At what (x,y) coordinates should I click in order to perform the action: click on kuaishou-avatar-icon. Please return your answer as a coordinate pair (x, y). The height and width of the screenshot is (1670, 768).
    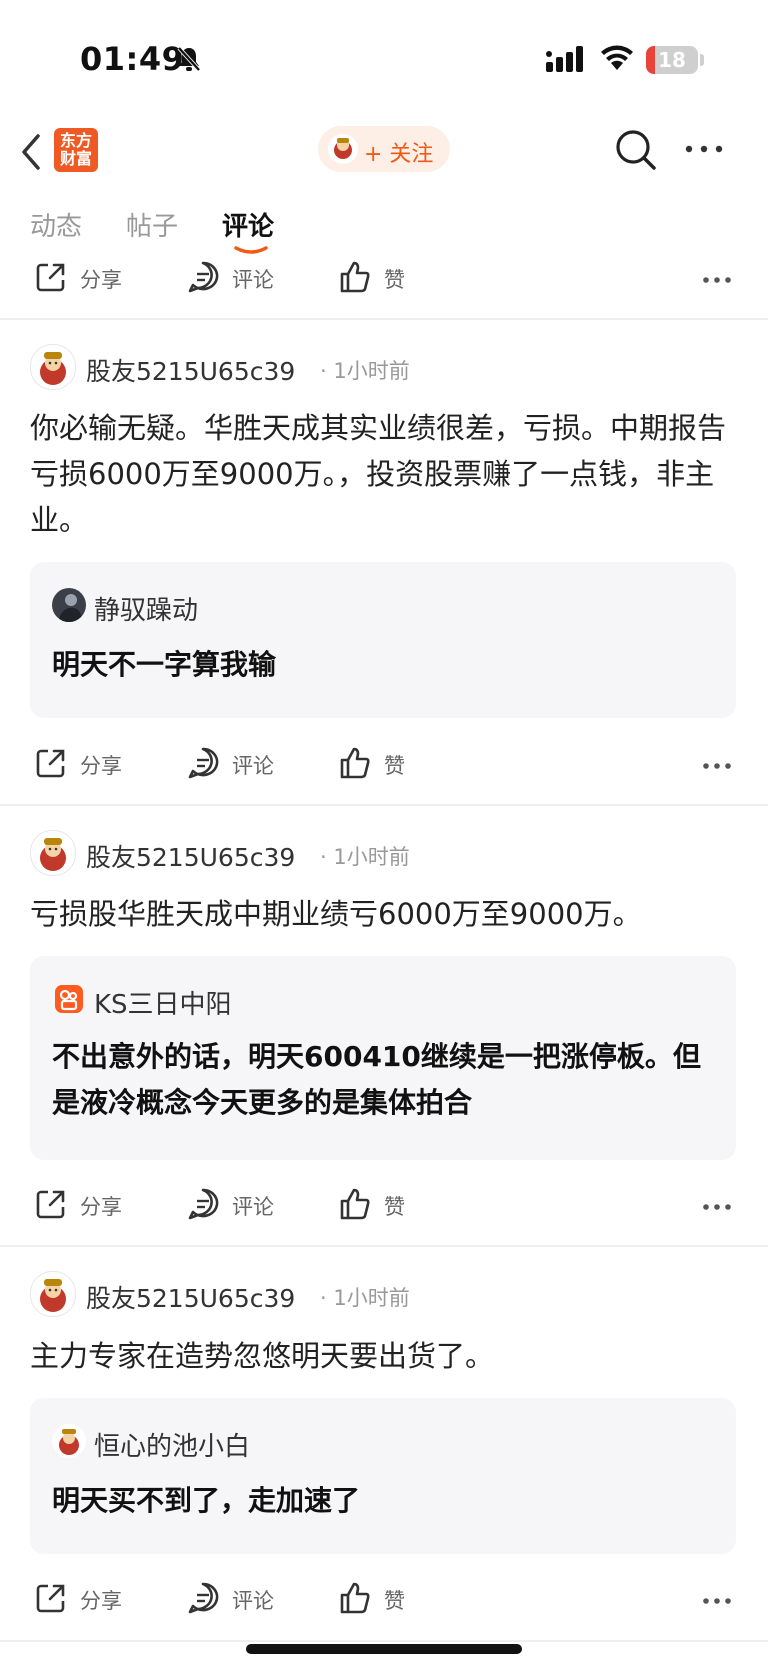
    Looking at the image, I should click on (69, 999).